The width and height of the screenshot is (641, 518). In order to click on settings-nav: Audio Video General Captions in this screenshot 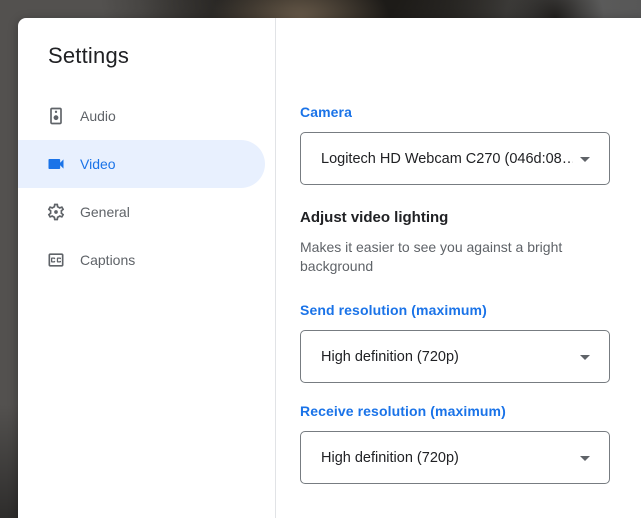, I will do `click(146, 188)`.